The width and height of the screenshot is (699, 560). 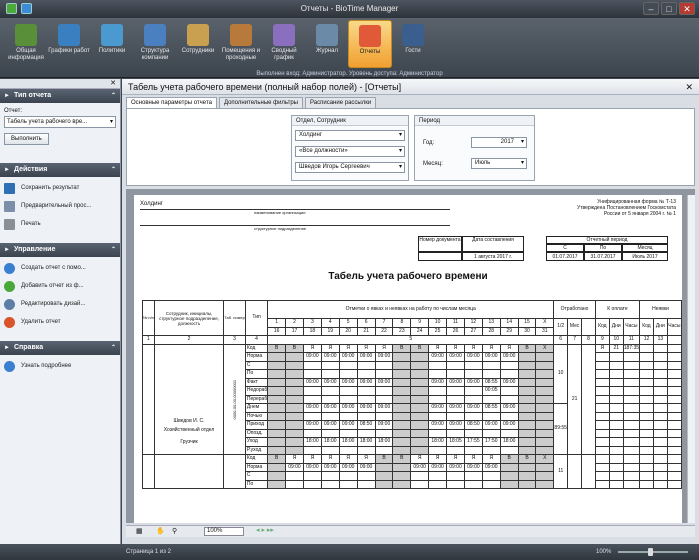 I want to click on zoom-level: 100%, so click(x=604, y=552).